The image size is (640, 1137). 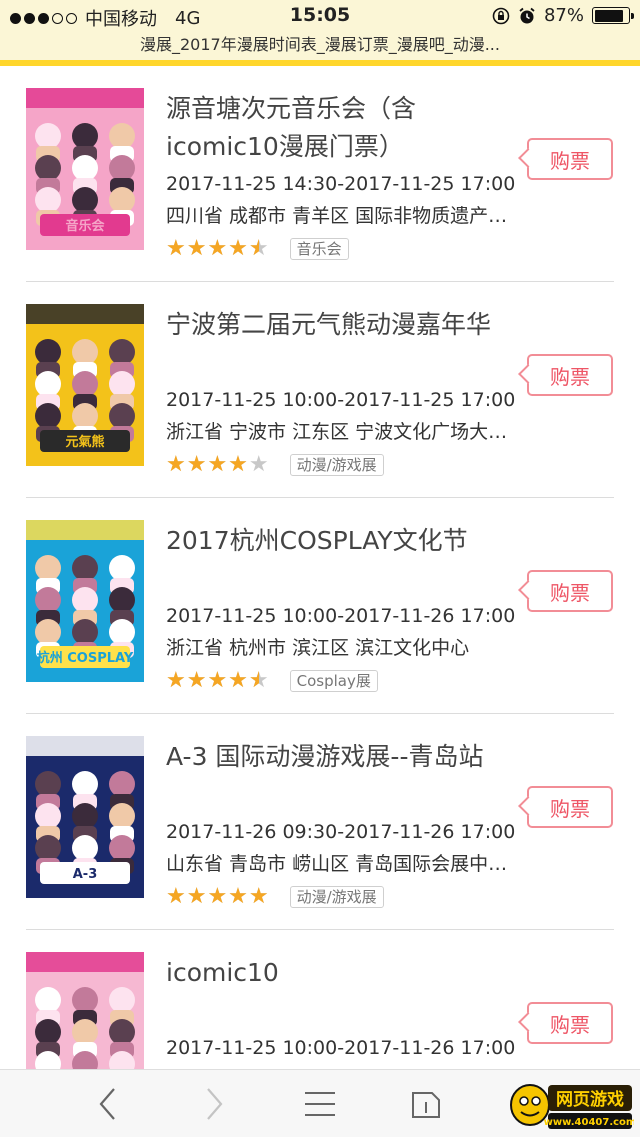 I want to click on event-footer: ★★★★★★★★★★ 音乐会, so click(x=341, y=249).